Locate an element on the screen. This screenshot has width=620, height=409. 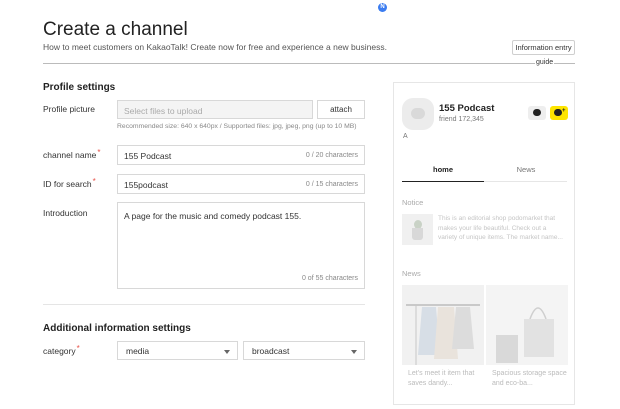
preview-channel-name: 155 Podcast is located at coordinates (467, 108).